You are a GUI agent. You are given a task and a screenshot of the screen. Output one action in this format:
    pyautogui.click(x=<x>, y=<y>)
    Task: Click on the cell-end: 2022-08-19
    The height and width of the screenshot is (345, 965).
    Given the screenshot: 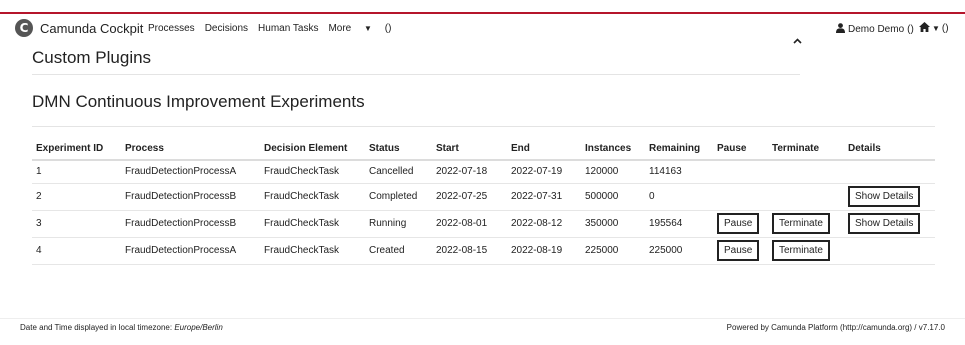 What is the action you would take?
    pyautogui.click(x=544, y=251)
    